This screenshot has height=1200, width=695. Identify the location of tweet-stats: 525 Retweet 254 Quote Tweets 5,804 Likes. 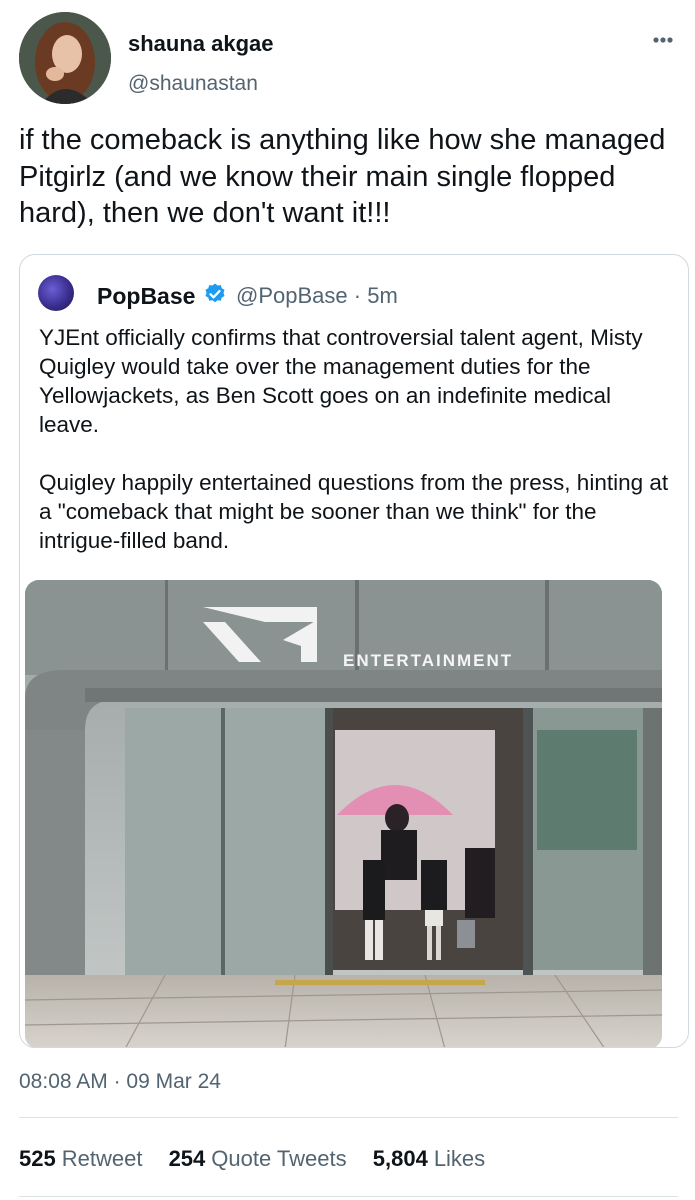
(262, 1159).